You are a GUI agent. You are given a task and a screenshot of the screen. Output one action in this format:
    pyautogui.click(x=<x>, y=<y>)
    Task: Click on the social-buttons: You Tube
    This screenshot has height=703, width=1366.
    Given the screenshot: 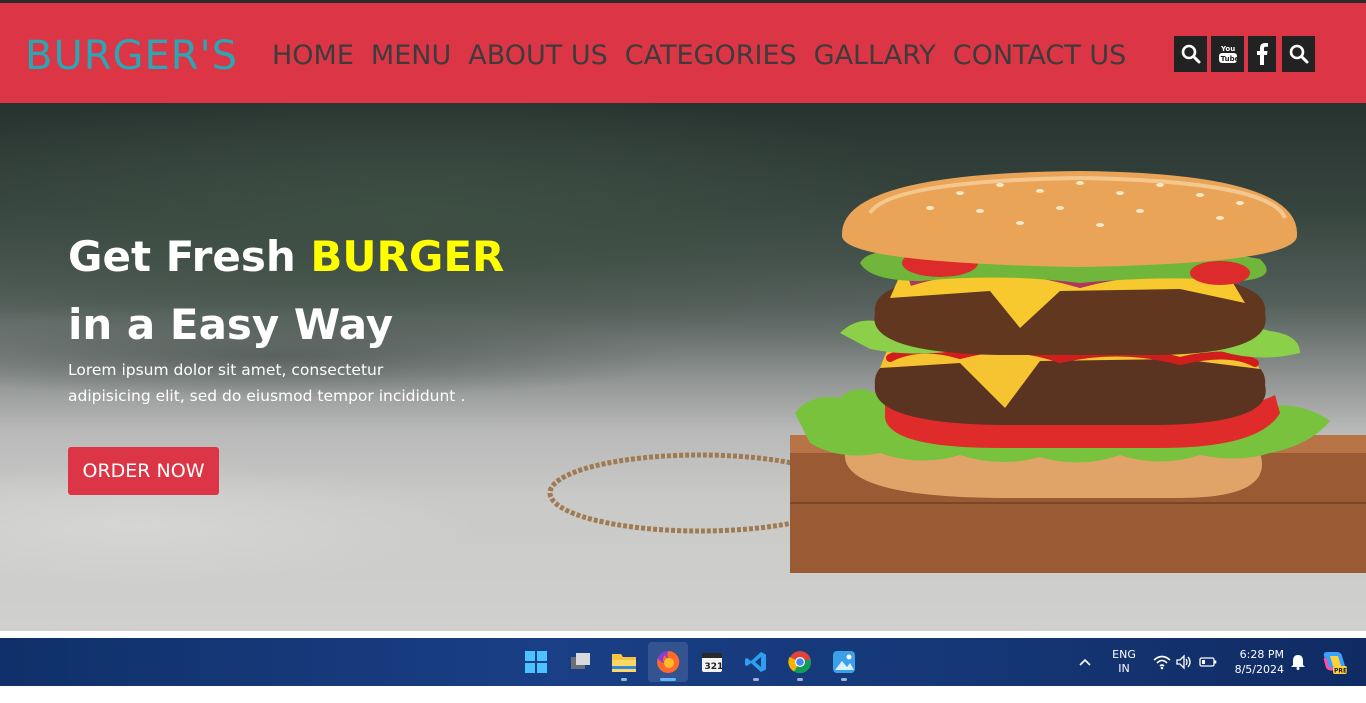 What is the action you would take?
    pyautogui.click(x=1246, y=54)
    